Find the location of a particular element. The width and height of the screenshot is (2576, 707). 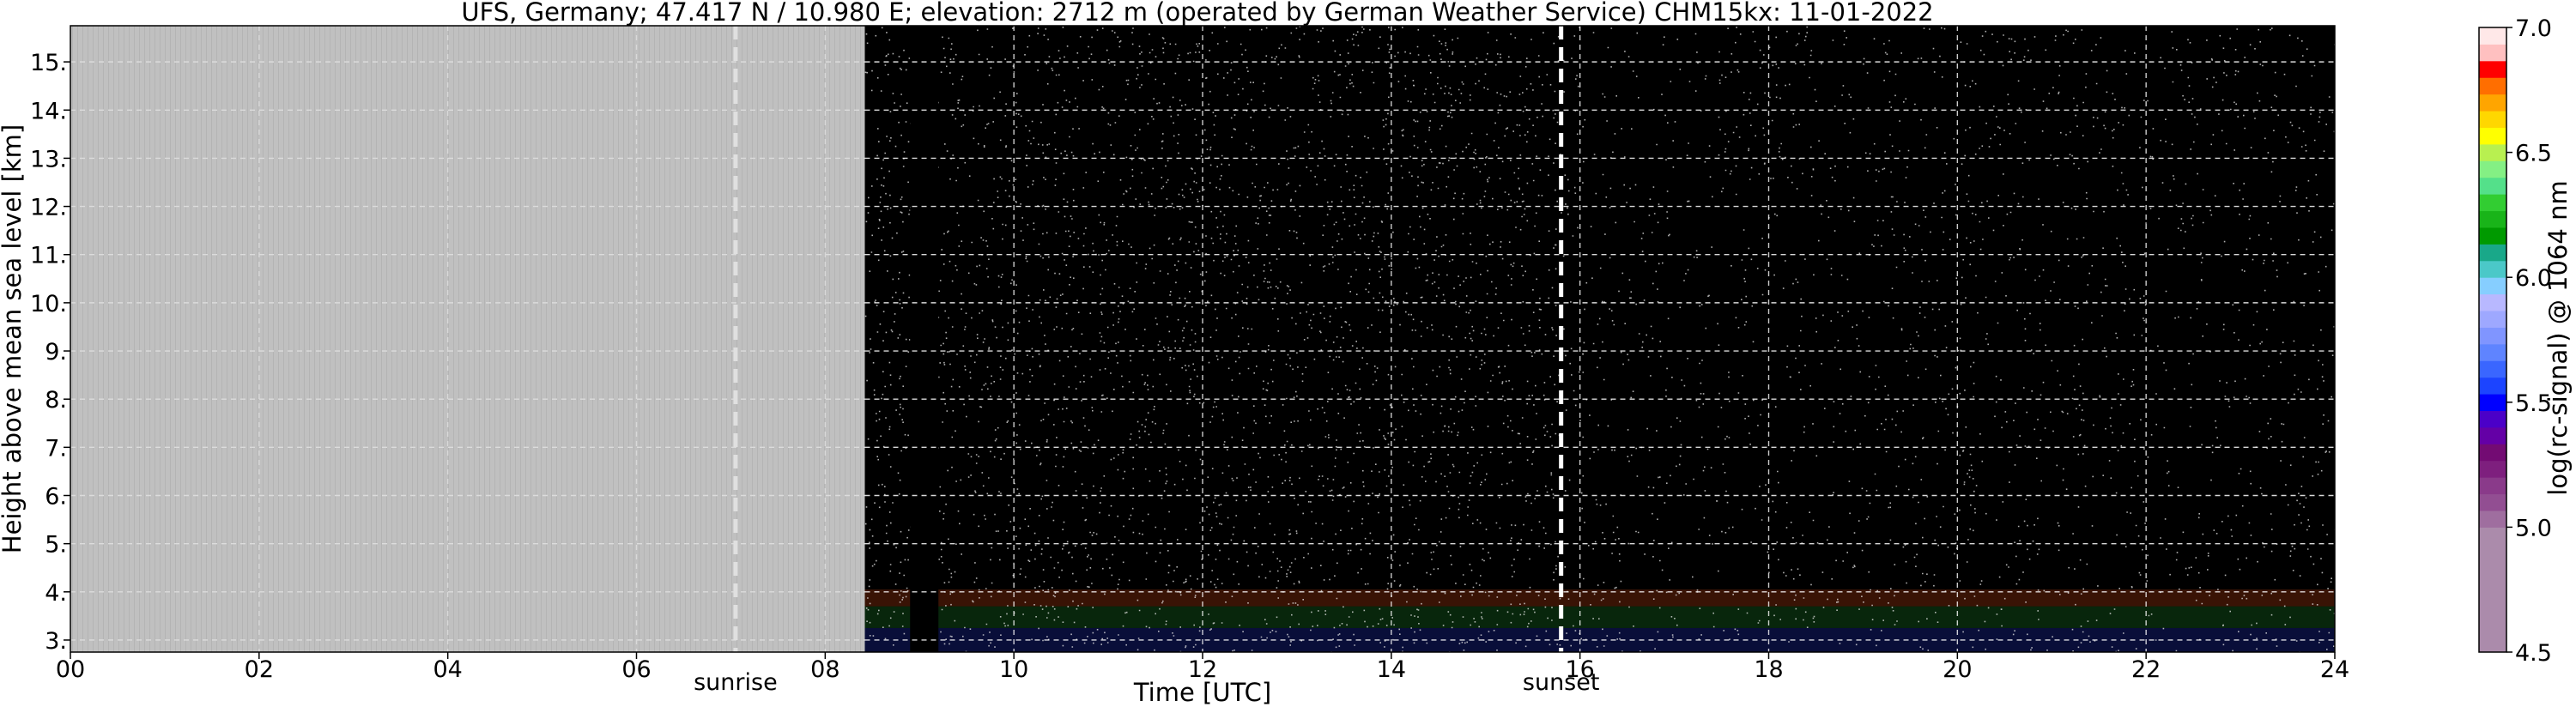

y-tick-label: 13. is located at coordinates (48, 159).